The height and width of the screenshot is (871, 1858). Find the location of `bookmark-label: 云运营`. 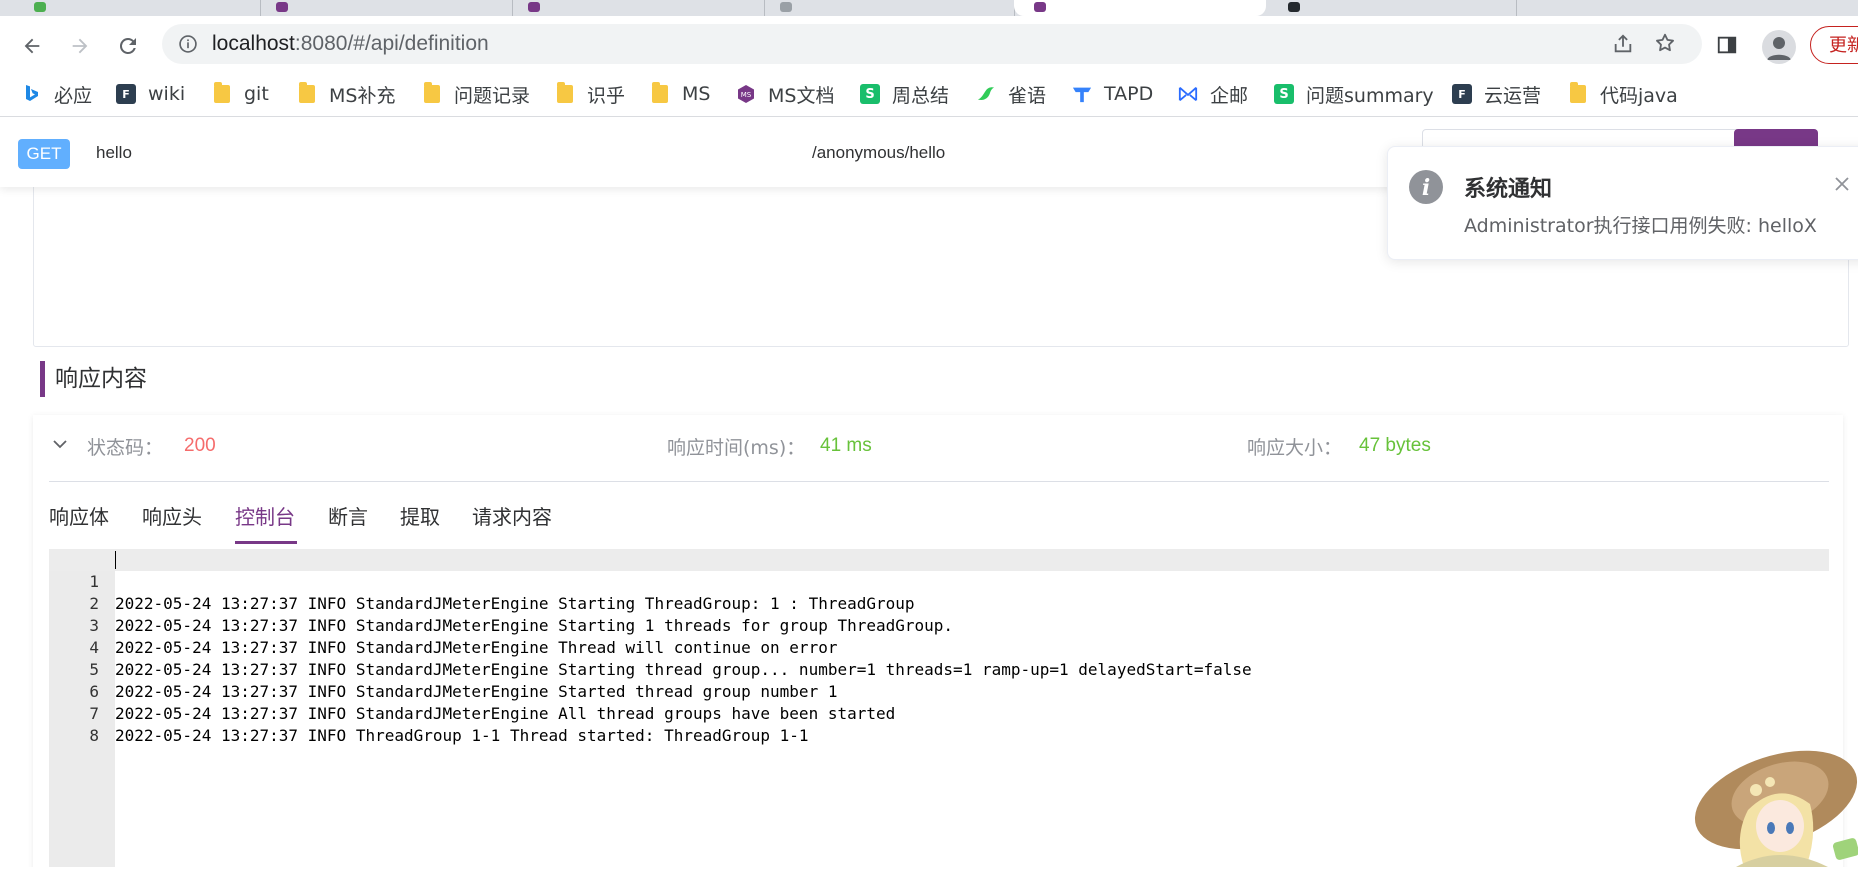

bookmark-label: 云运营 is located at coordinates (1513, 95).